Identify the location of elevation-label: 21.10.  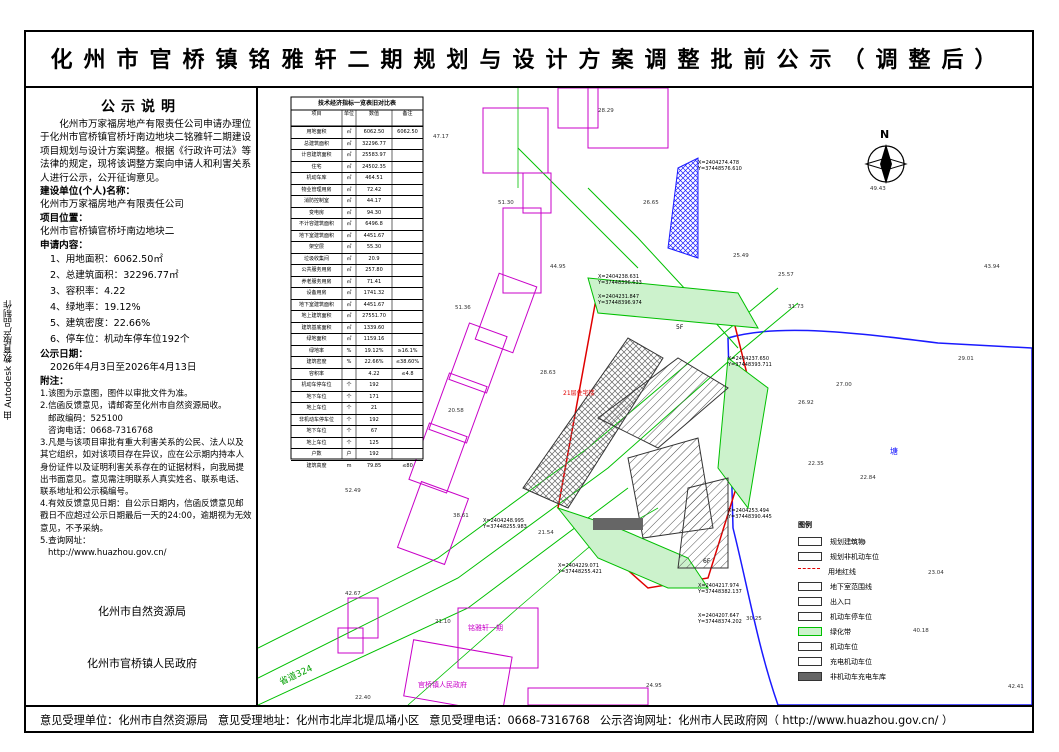
(443, 622).